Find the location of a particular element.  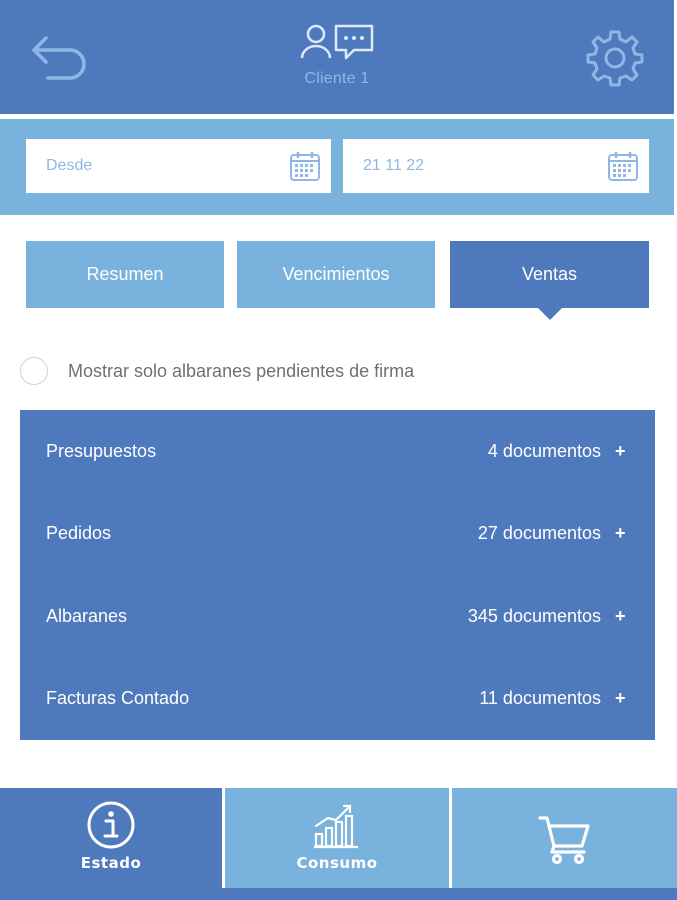

gear-icon is located at coordinates (615, 58).